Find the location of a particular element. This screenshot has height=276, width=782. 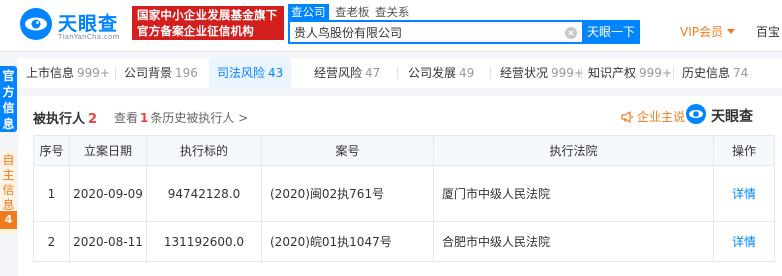

cell-index: 2 is located at coordinates (51, 241).